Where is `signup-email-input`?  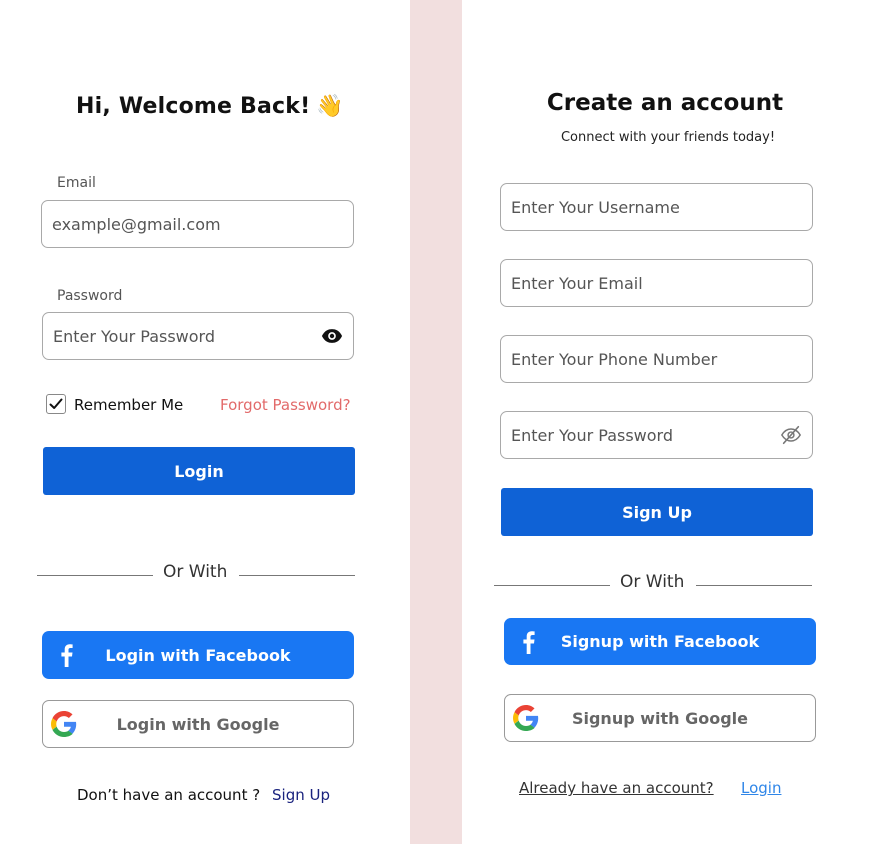 signup-email-input is located at coordinates (656, 283).